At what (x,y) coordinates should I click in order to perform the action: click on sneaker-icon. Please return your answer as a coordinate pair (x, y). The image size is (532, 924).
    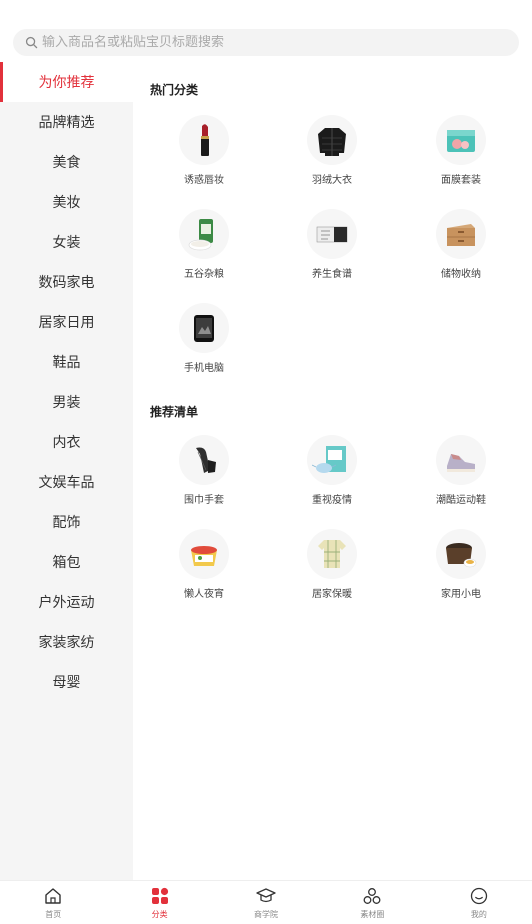
    Looking at the image, I should click on (461, 463).